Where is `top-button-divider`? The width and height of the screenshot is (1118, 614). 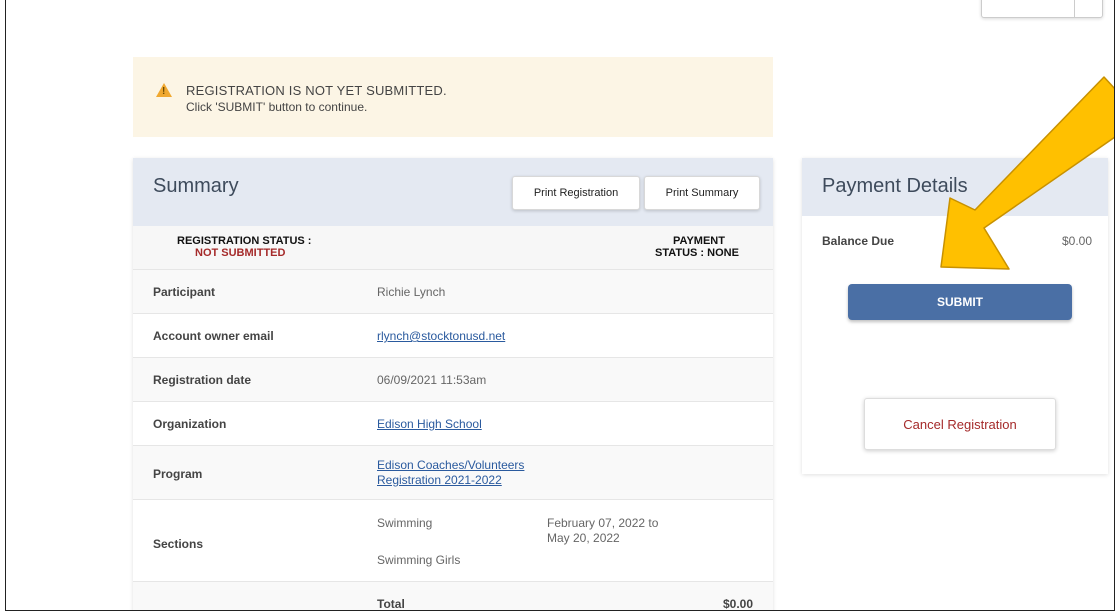 top-button-divider is located at coordinates (1074, 8).